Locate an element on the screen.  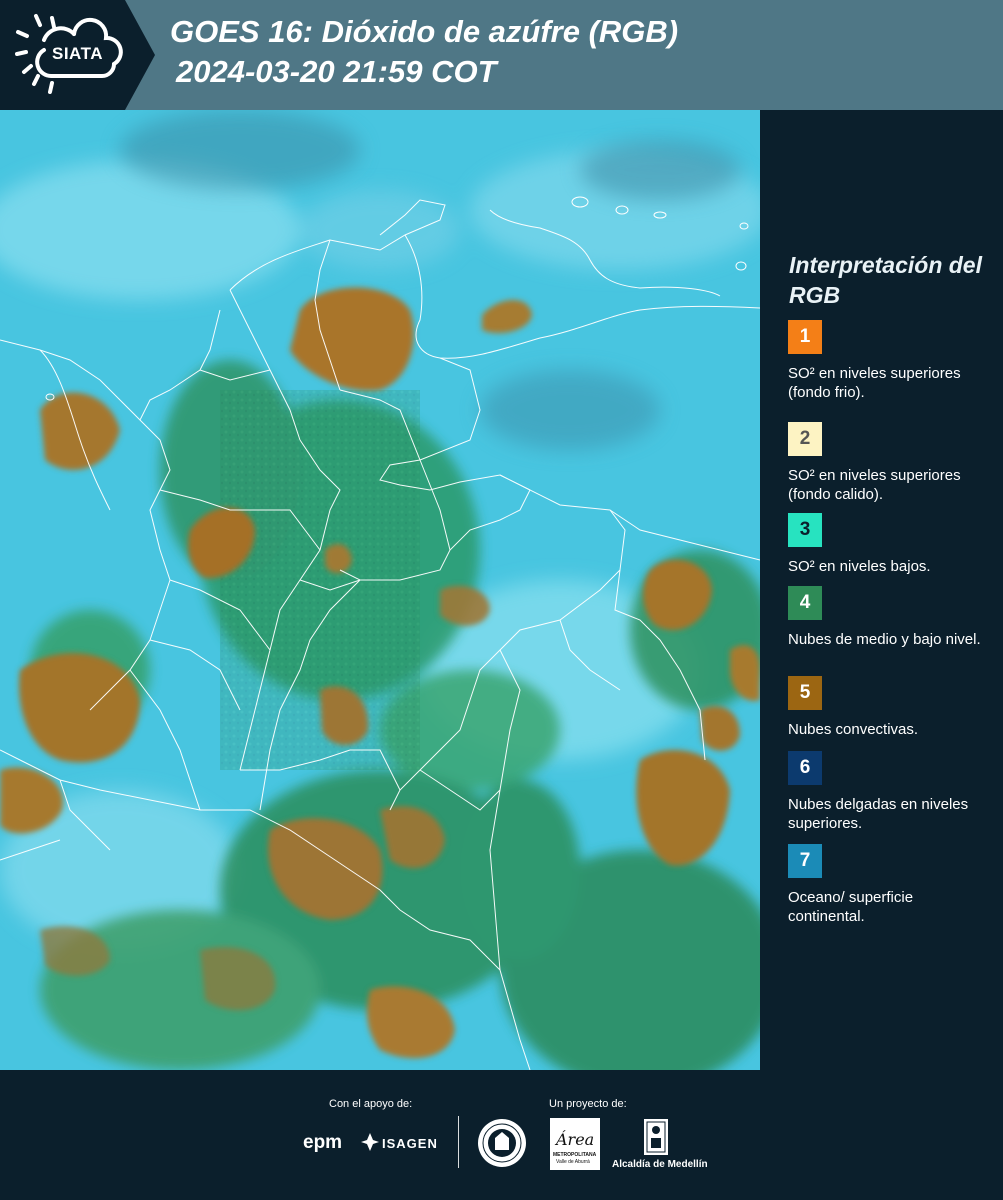
legend-label: Nubes delgadas en niveles superiores. is located at coordinates (878, 814).